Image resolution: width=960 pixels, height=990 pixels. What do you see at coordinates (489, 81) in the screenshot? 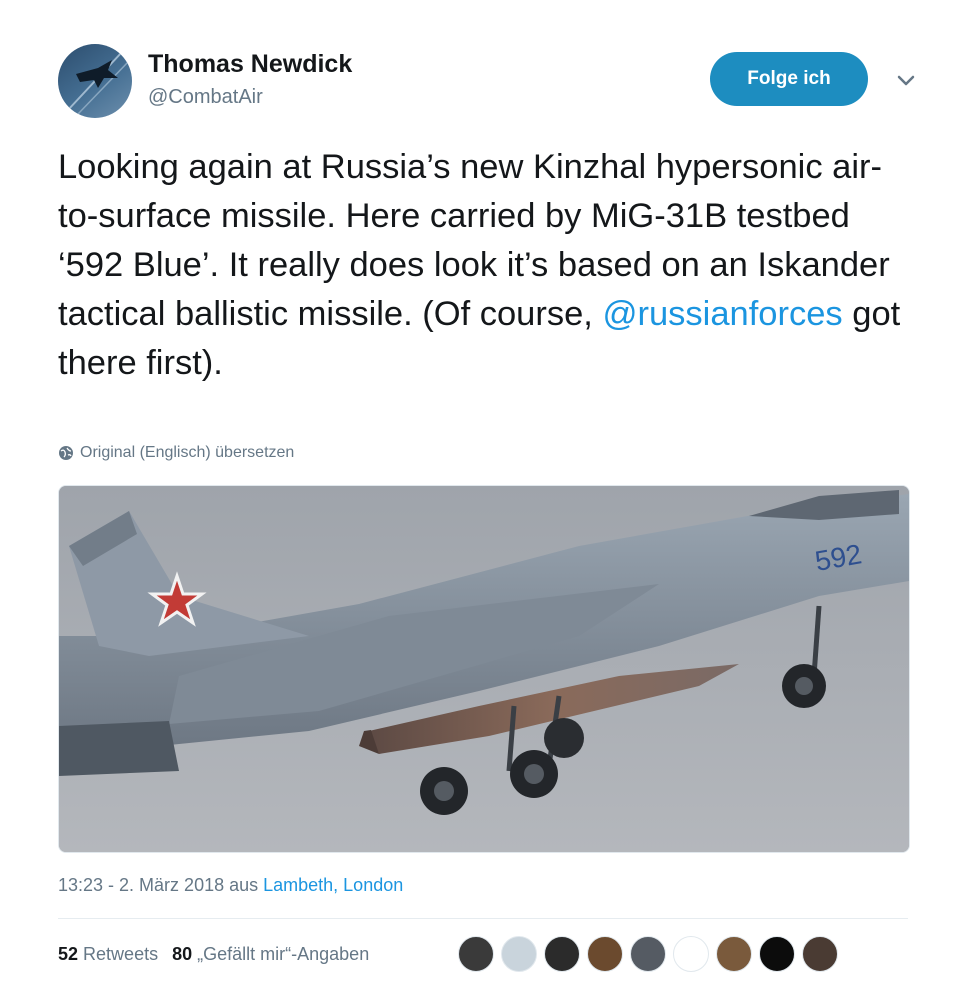
I see `tweet-header: Thomas Newdick @CombatAir Folge ich` at bounding box center [489, 81].